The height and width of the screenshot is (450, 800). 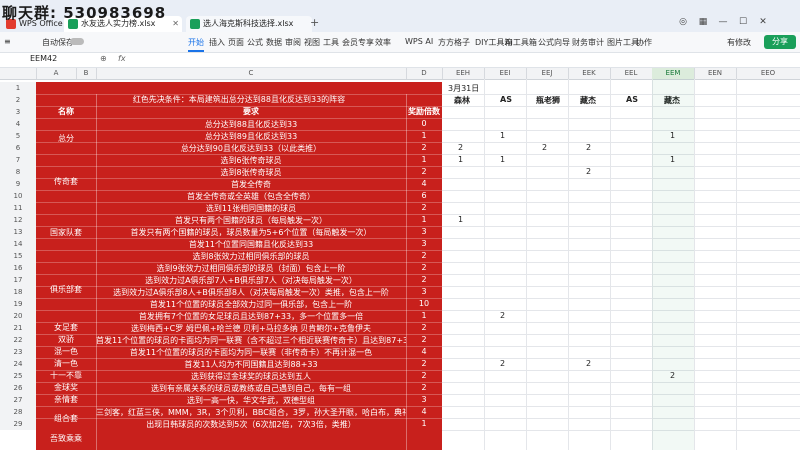 What do you see at coordinates (293, 42) in the screenshot?
I see `tab-review: 审阅` at bounding box center [293, 42].